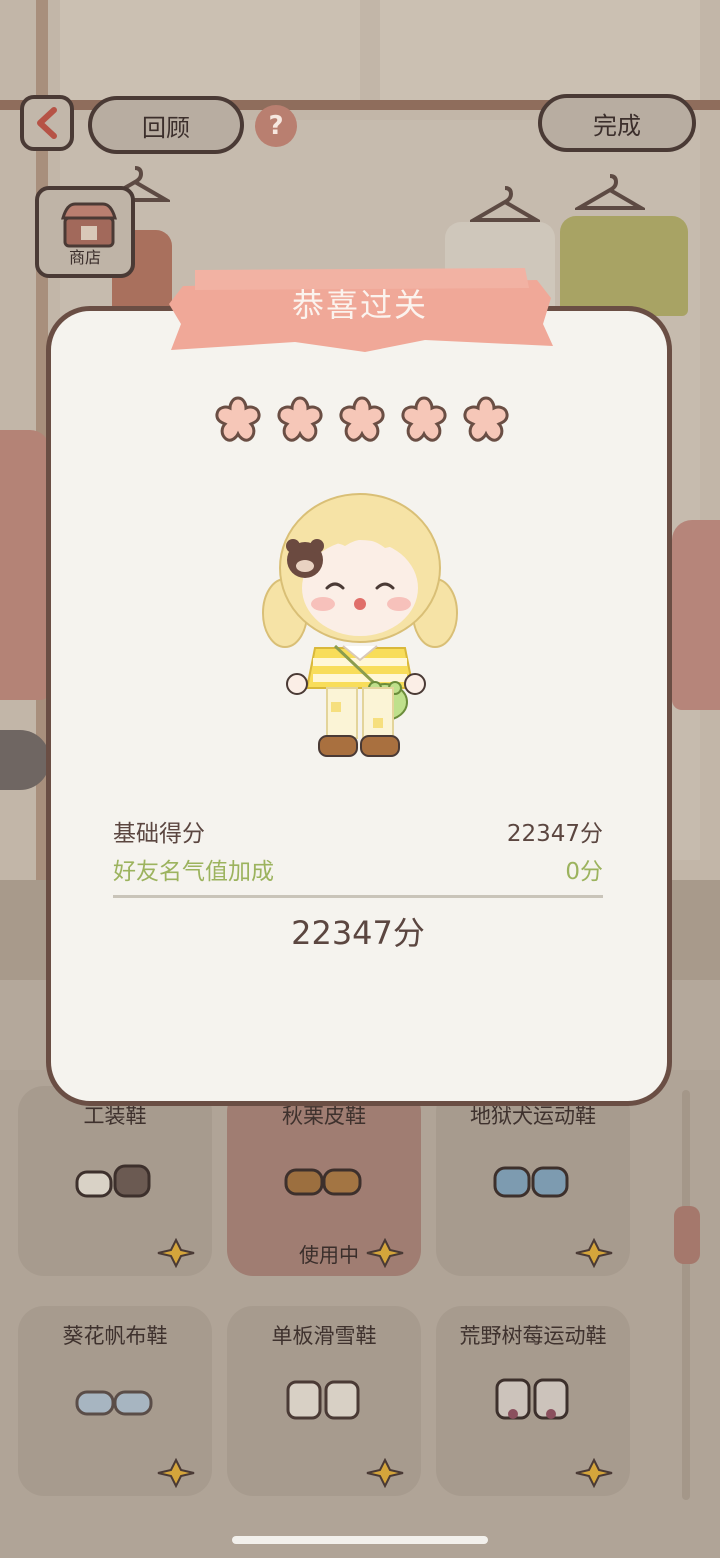  Describe the element at coordinates (358, 896) in the screenshot. I see `score-divider` at that location.